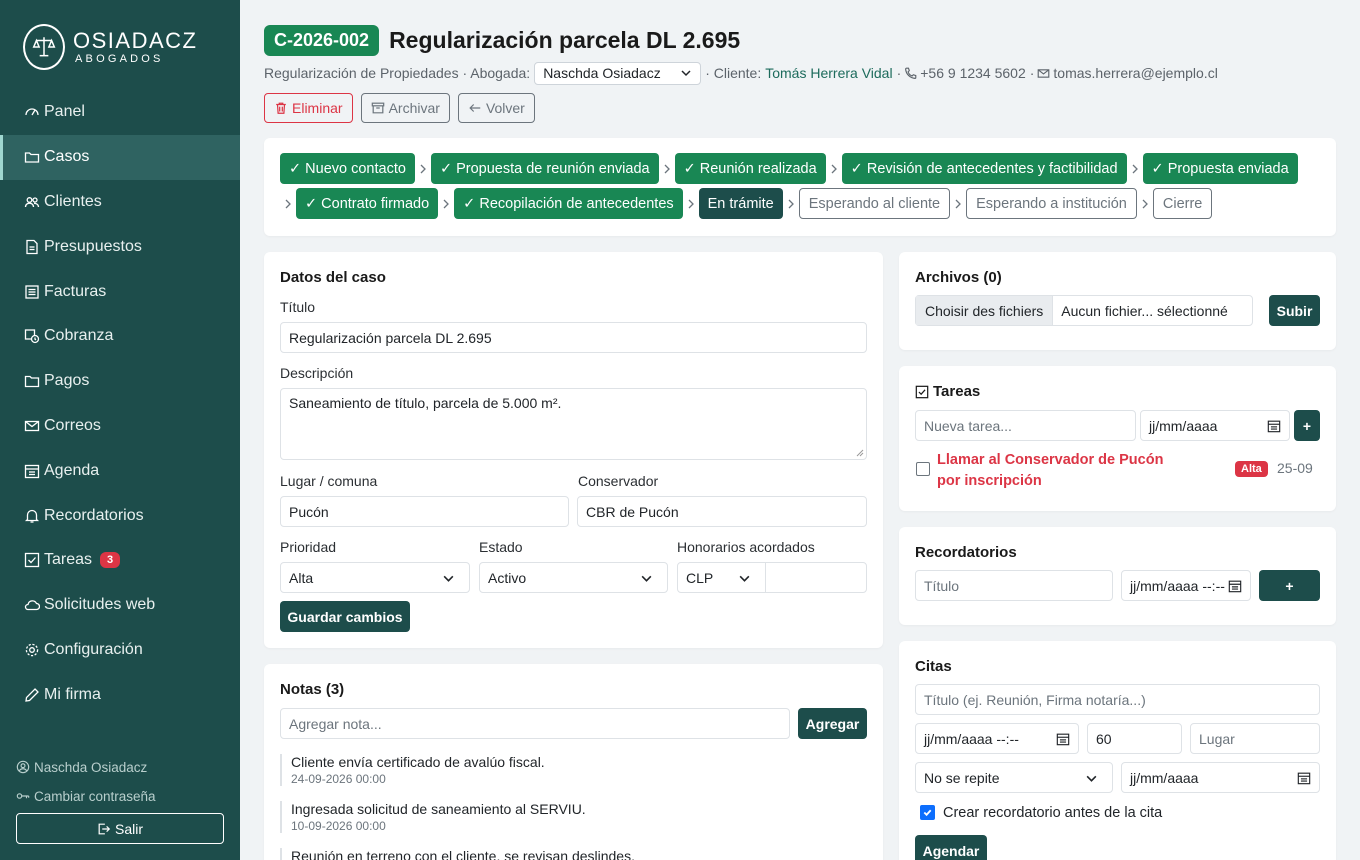  Describe the element at coordinates (120, 381) in the screenshot. I see `sidebar-item-pagos: Pagos` at that location.